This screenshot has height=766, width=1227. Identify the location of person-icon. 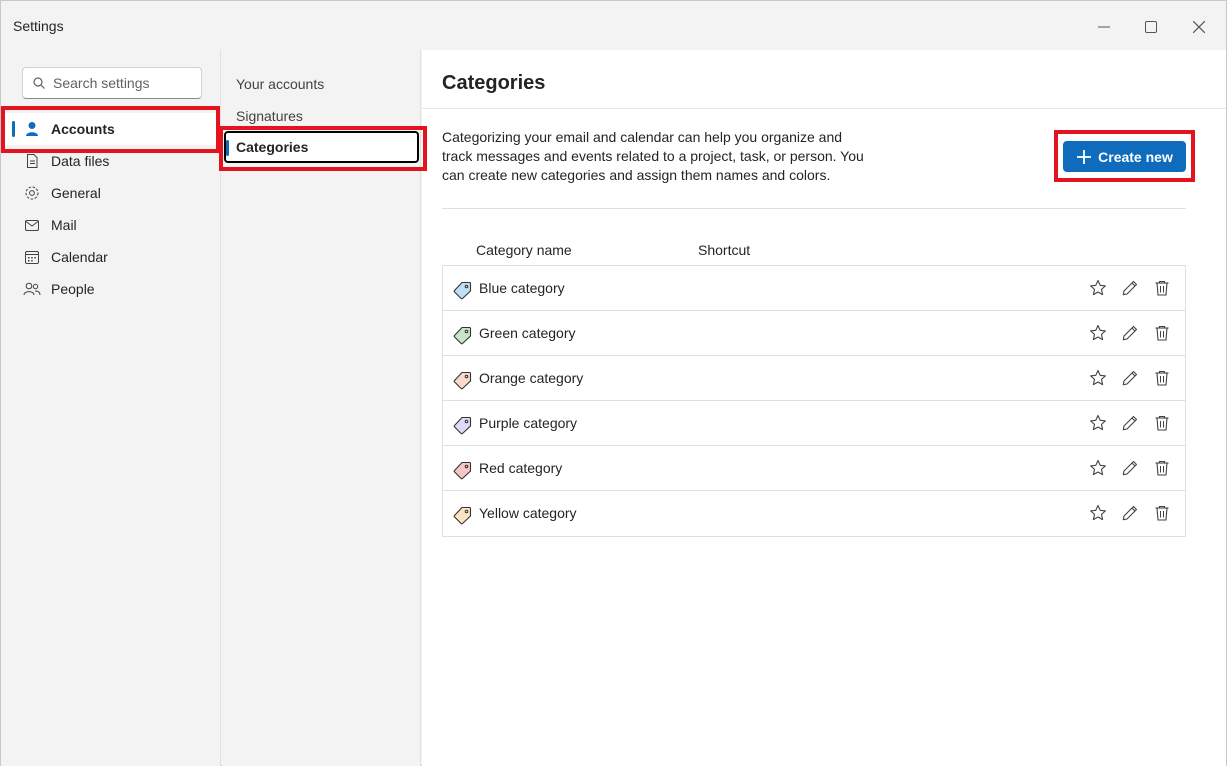
(32, 129).